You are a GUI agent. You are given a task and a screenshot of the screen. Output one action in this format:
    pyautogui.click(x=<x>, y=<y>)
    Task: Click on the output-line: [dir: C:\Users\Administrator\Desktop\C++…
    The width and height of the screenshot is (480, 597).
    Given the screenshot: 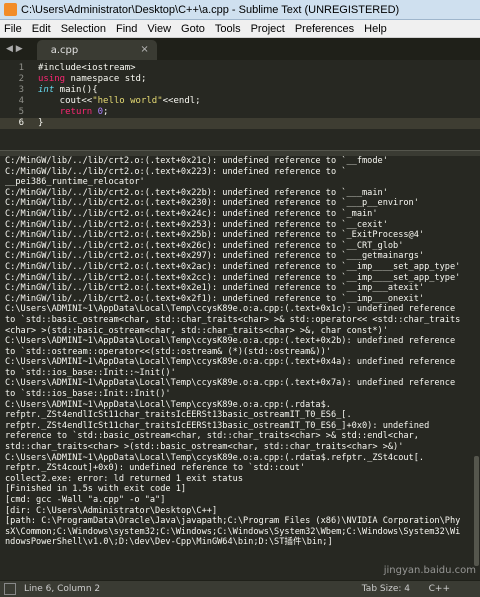 What is the action you would take?
    pyautogui.click(x=111, y=510)
    